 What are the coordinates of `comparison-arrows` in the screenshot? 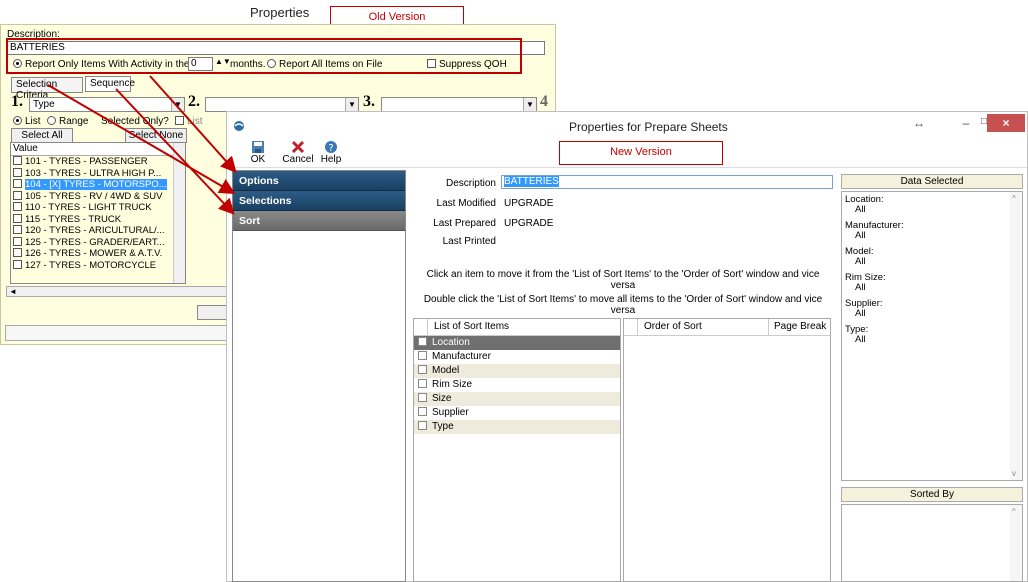 It's located at (142, 145).